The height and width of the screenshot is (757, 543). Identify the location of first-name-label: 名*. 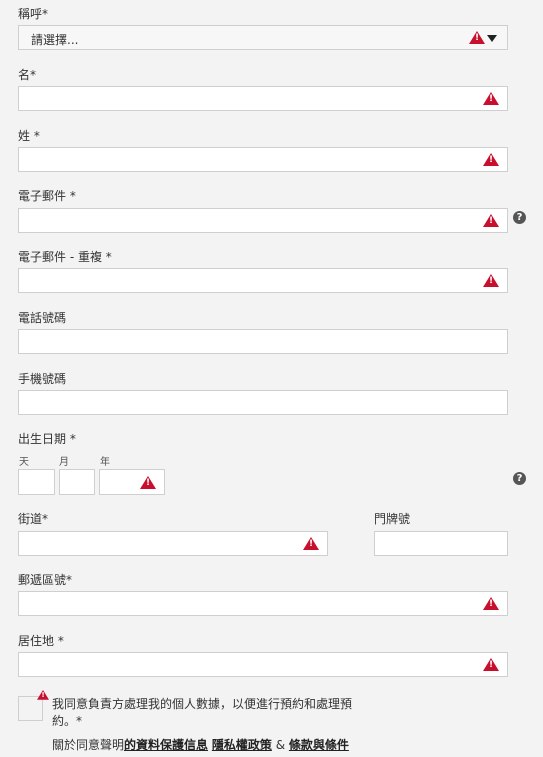
(27, 75).